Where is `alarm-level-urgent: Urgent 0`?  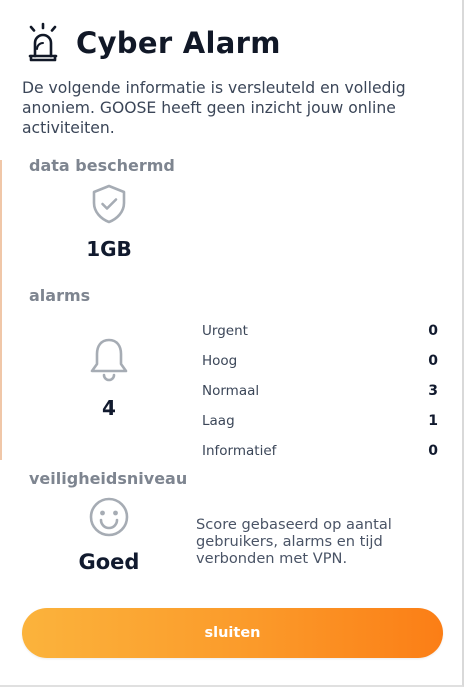
alarm-level-urgent: Urgent 0 is located at coordinates (320, 331).